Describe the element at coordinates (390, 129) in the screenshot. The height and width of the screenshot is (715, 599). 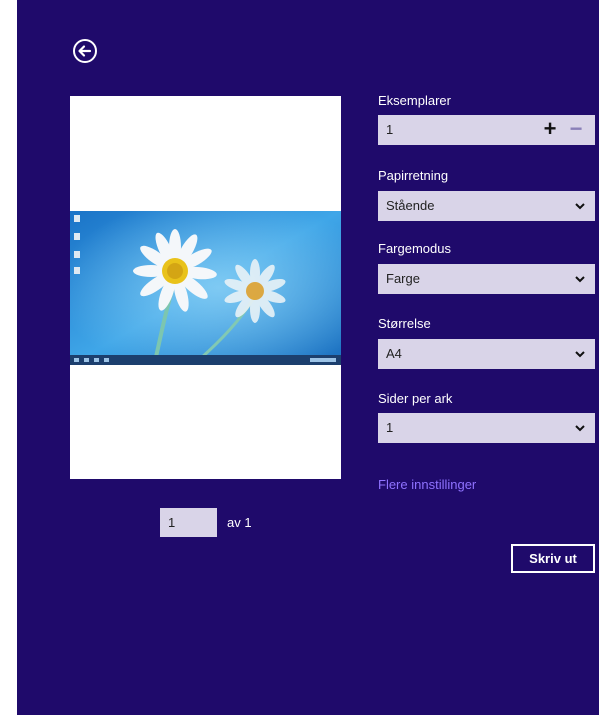
I see `copies-value: 1` at that location.